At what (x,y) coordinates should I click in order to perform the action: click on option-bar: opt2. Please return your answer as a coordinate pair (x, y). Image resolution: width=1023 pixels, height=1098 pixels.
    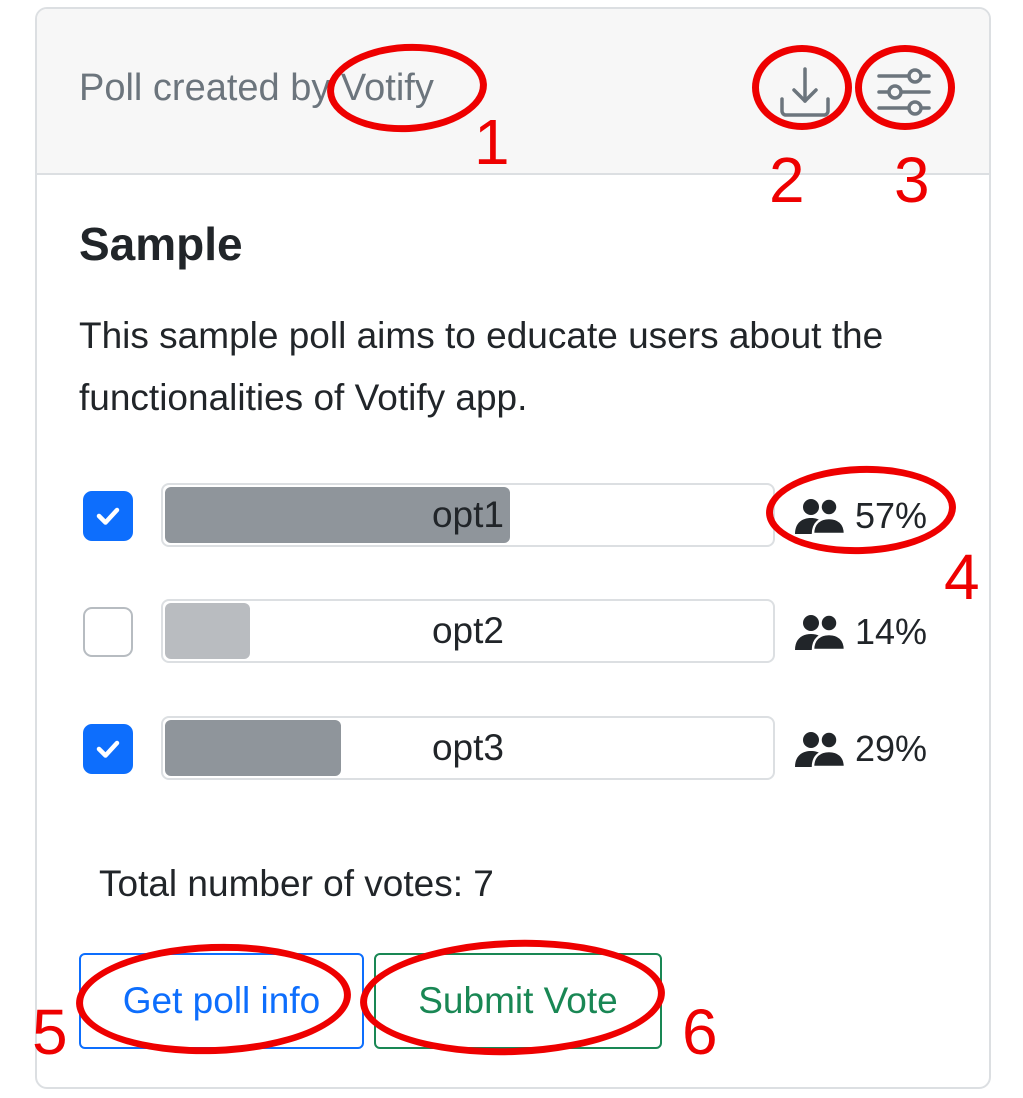
    Looking at the image, I should click on (468, 631).